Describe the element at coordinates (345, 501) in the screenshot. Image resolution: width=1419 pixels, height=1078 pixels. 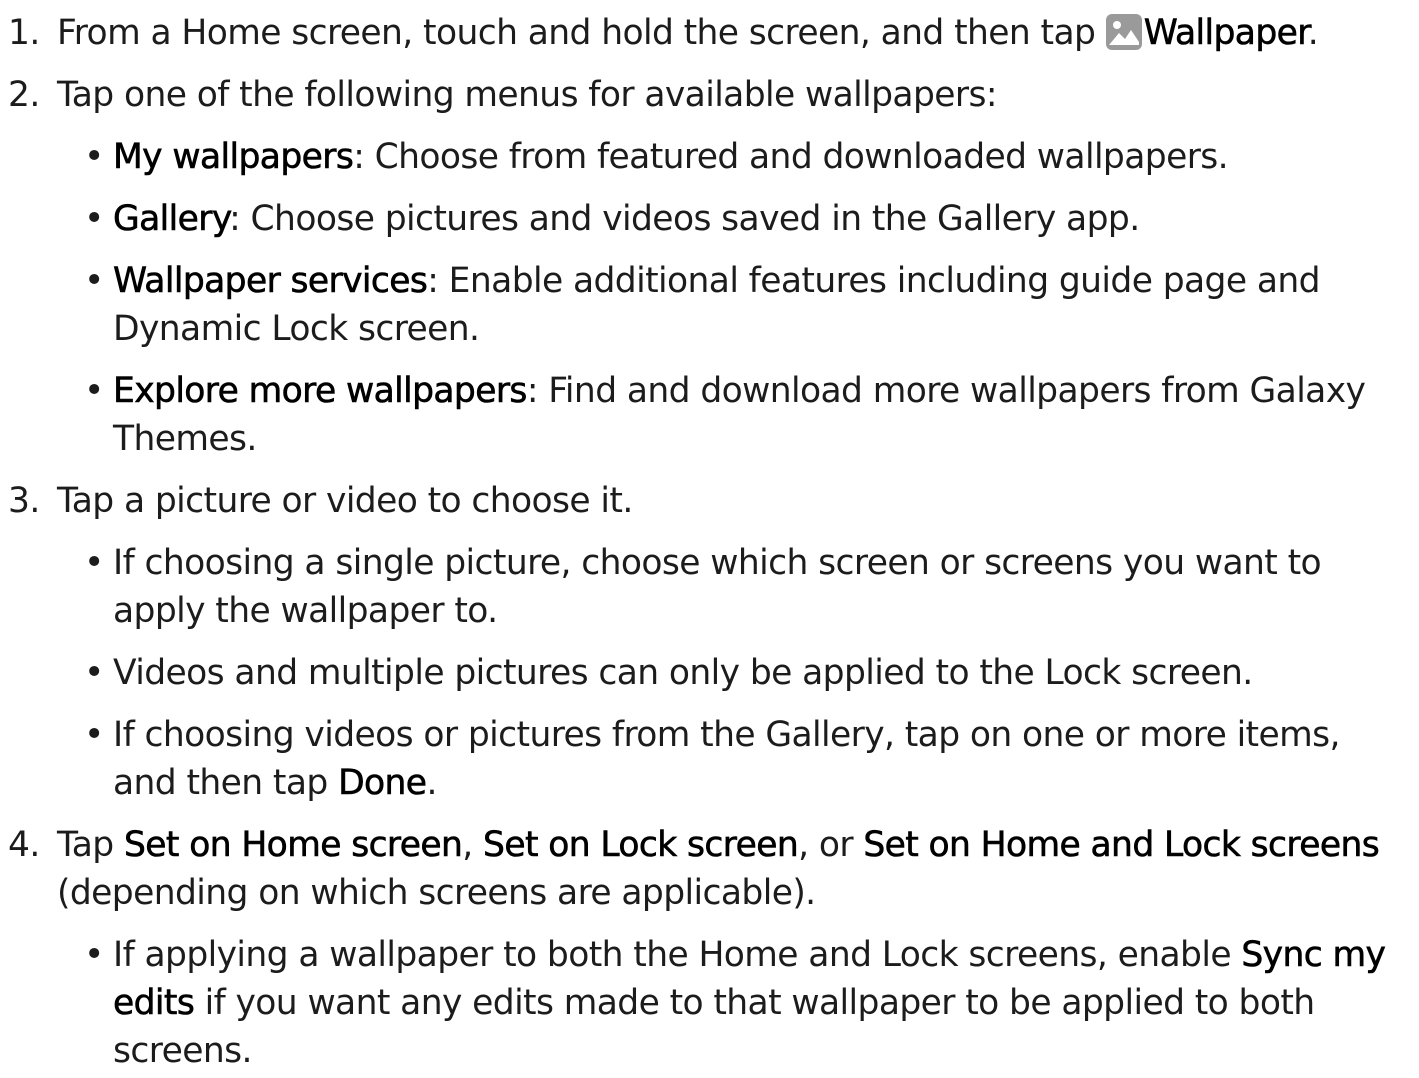
I see `step-text: Tap a picture or video to choose it.` at that location.